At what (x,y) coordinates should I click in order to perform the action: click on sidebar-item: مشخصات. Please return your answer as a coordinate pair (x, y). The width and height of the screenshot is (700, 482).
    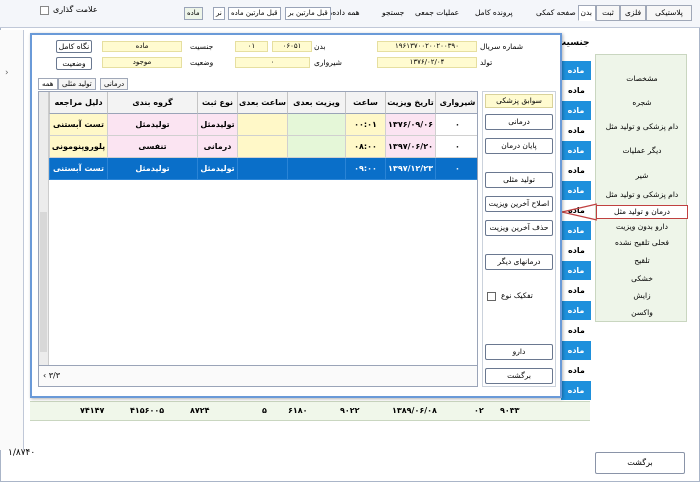
    Looking at the image, I should click on (642, 79).